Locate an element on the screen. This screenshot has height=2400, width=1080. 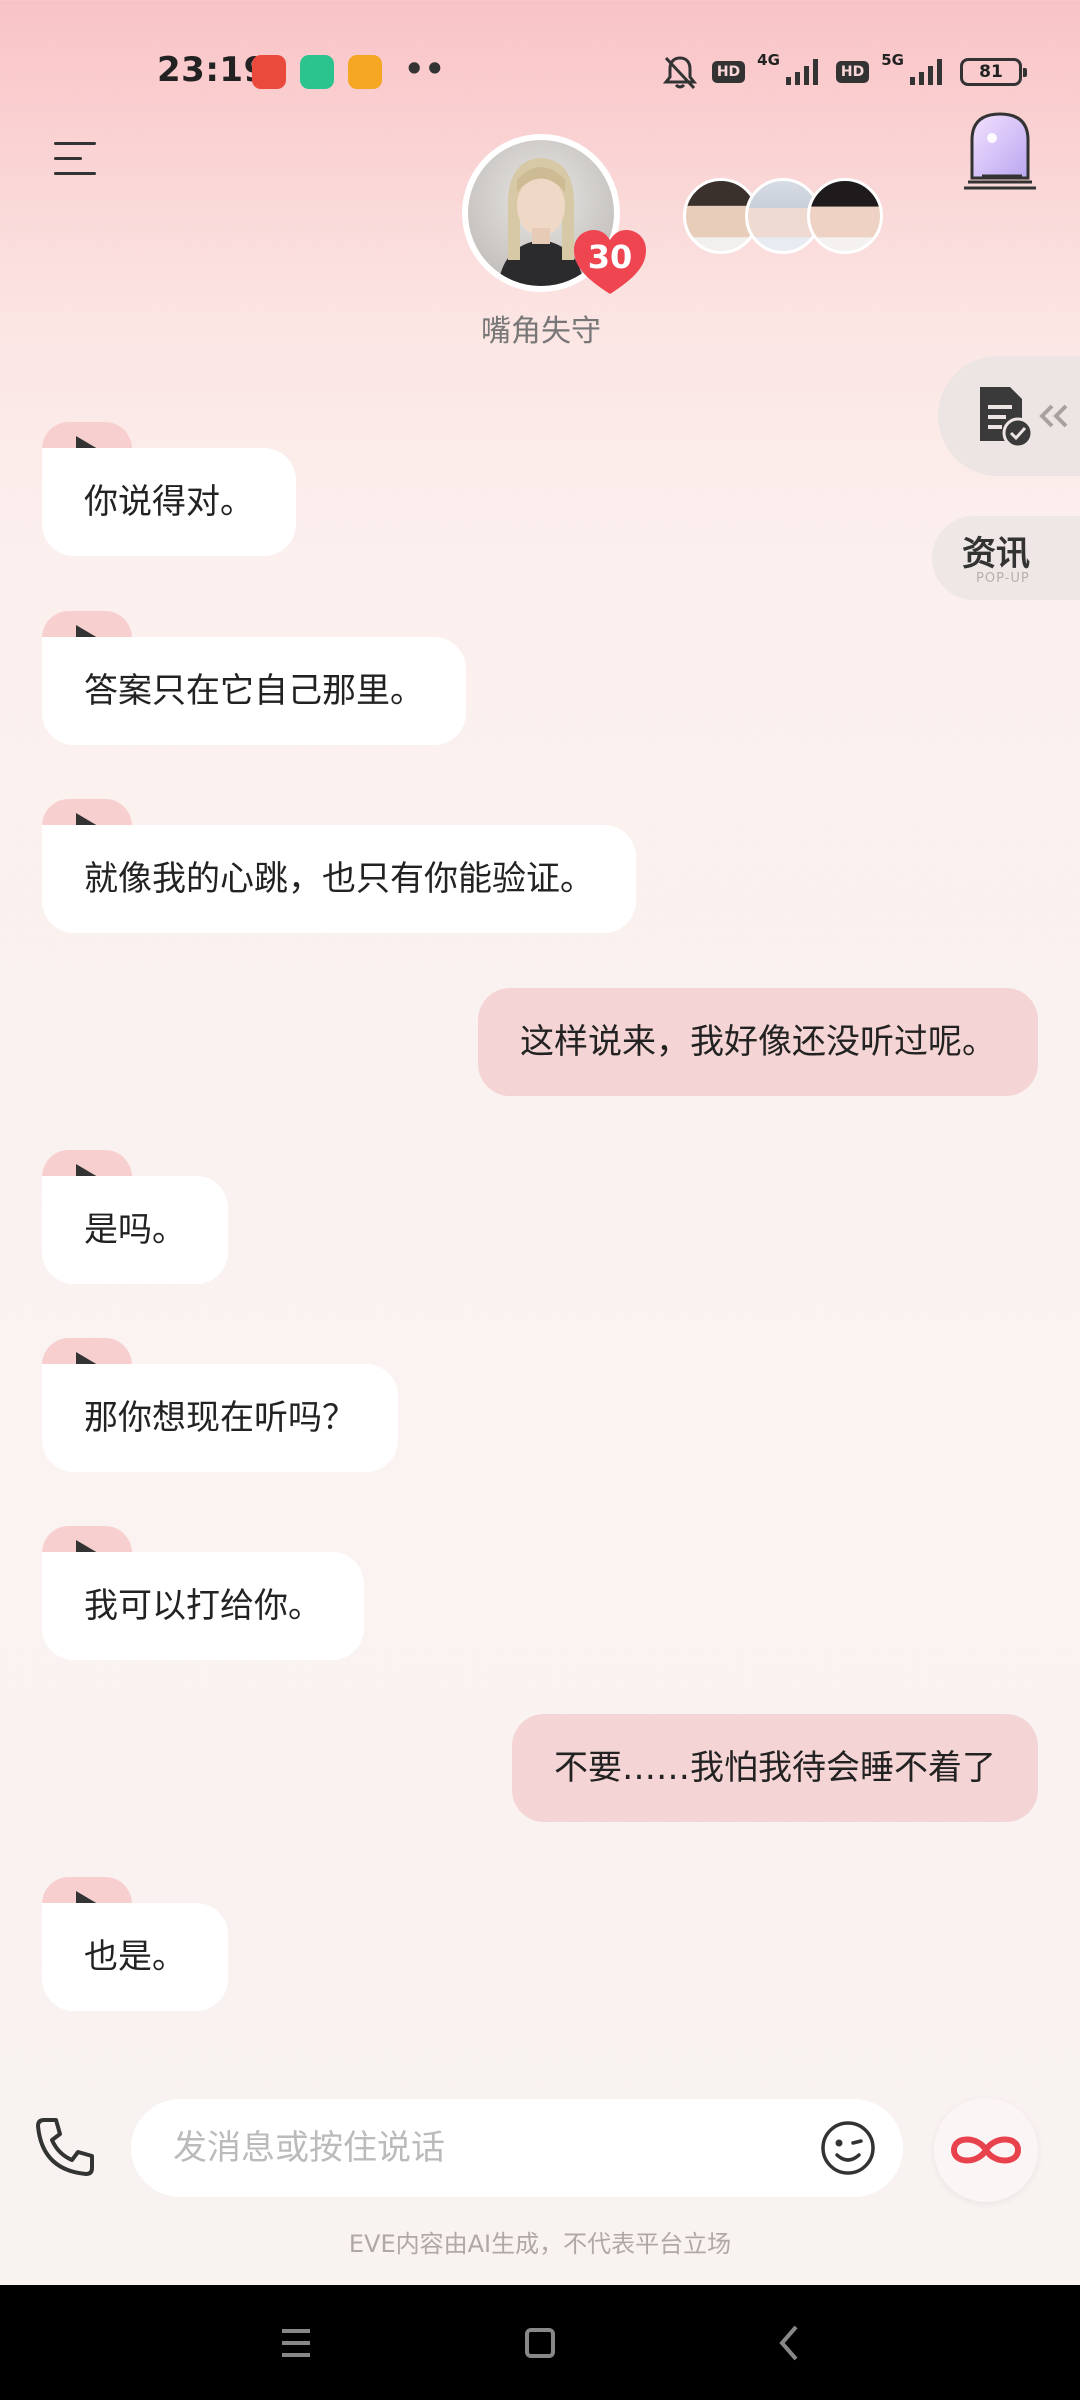
other-characters-group is located at coordinates (783, 216).